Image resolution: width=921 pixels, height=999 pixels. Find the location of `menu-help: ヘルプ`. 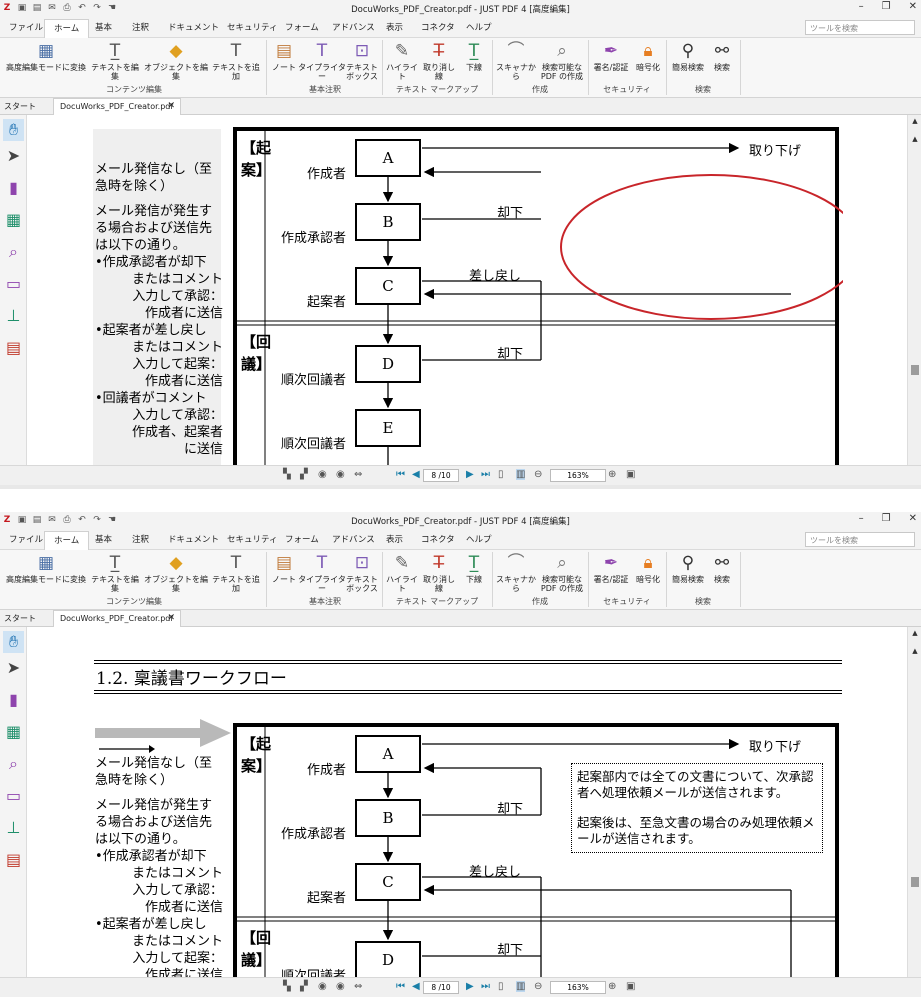

menu-help: ヘルプ is located at coordinates (479, 27).